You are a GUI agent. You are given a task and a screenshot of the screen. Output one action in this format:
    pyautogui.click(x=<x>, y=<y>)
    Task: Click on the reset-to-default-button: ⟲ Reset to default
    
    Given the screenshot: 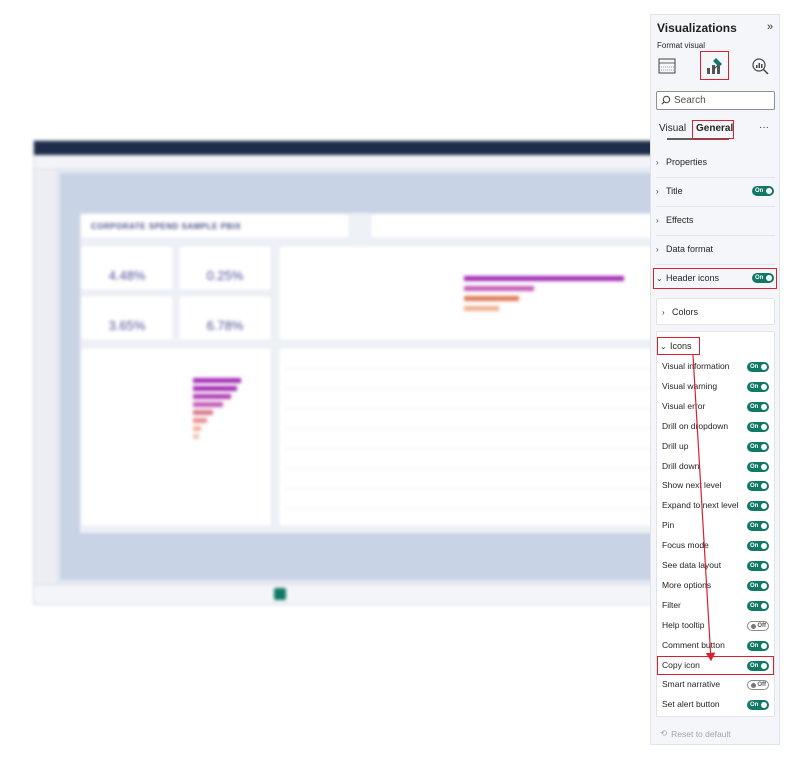 What is the action you would take?
    pyautogui.click(x=695, y=733)
    